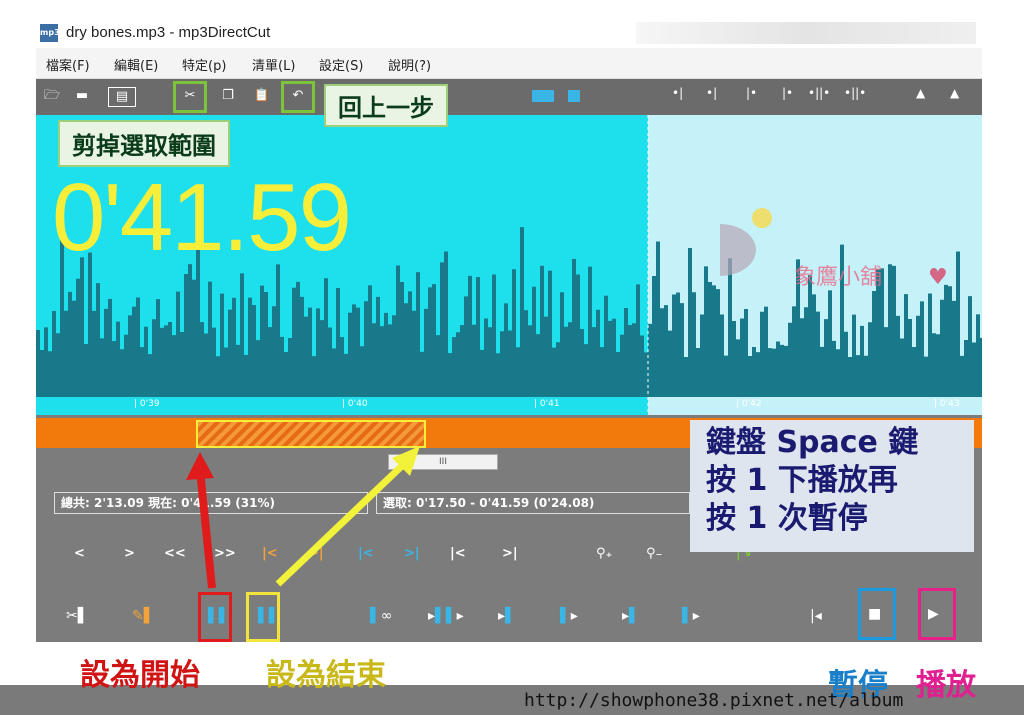  Describe the element at coordinates (713, 700) in the screenshot. I see `footer-url: http://showphone38.pixnet.net/album` at that location.